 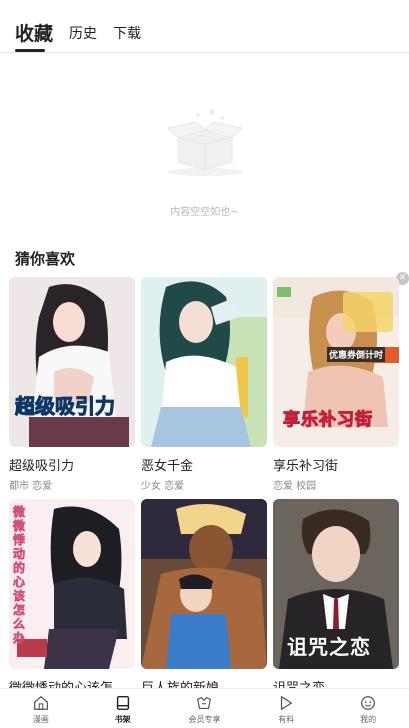 I want to click on nav-item-comics: 漫画, so click(x=41, y=708).